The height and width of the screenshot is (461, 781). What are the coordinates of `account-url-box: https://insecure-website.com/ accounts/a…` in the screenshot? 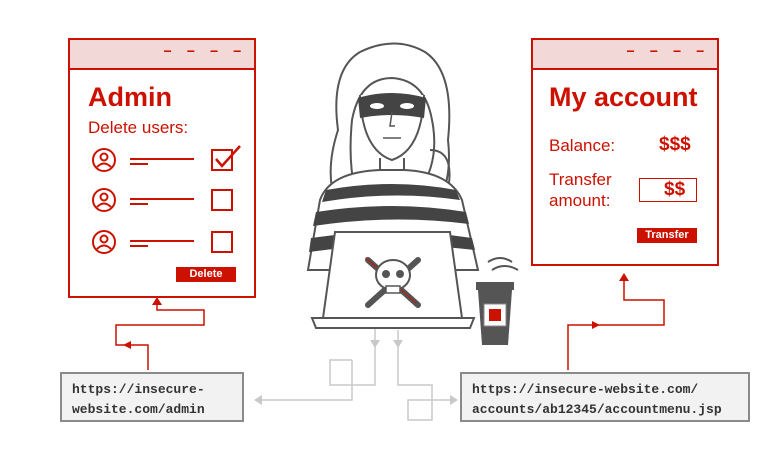 It's located at (605, 397).